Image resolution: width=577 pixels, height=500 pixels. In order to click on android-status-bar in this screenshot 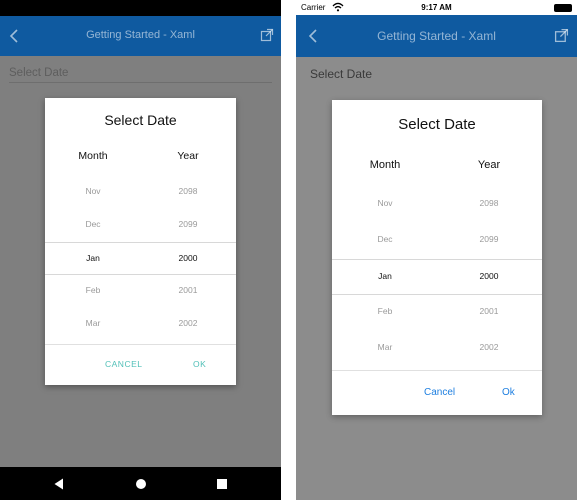, I will do `click(140, 8)`.